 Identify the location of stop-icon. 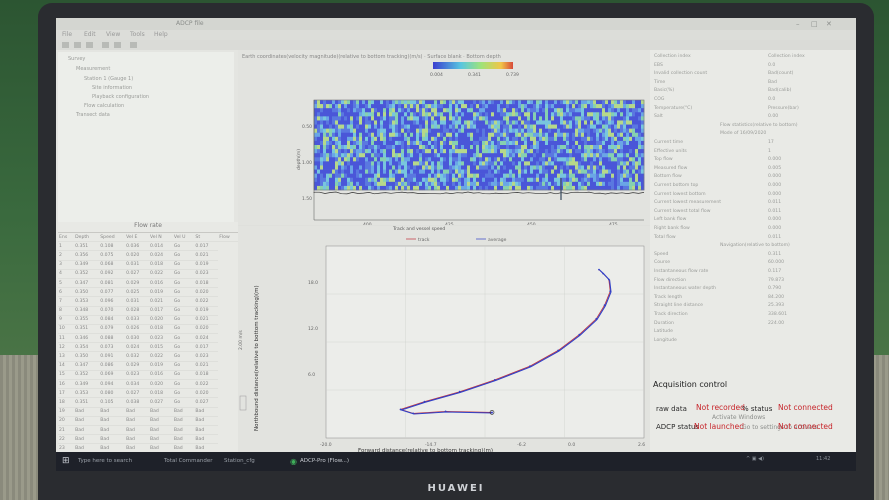
(117, 45).